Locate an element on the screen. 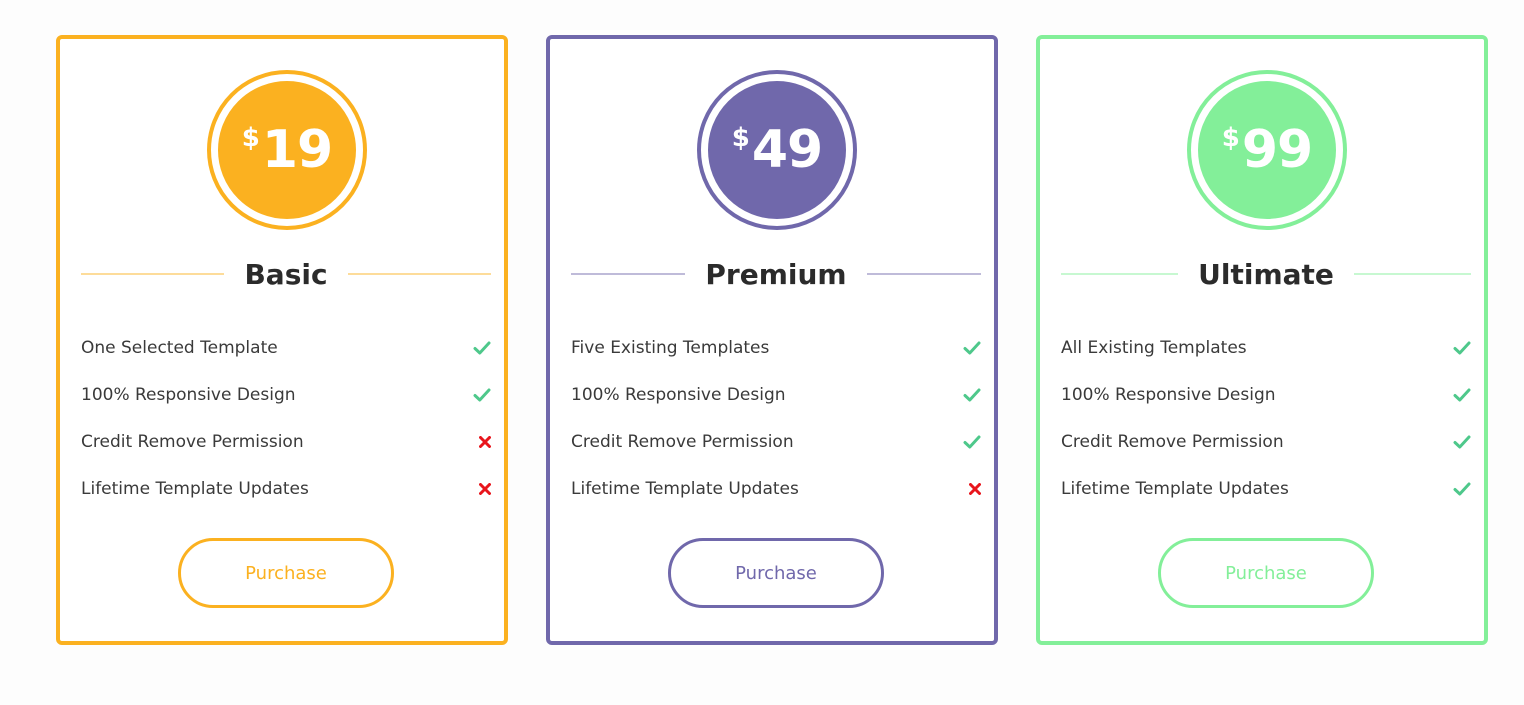 The width and height of the screenshot is (1524, 705). price-badge: $ 19 is located at coordinates (287, 150).